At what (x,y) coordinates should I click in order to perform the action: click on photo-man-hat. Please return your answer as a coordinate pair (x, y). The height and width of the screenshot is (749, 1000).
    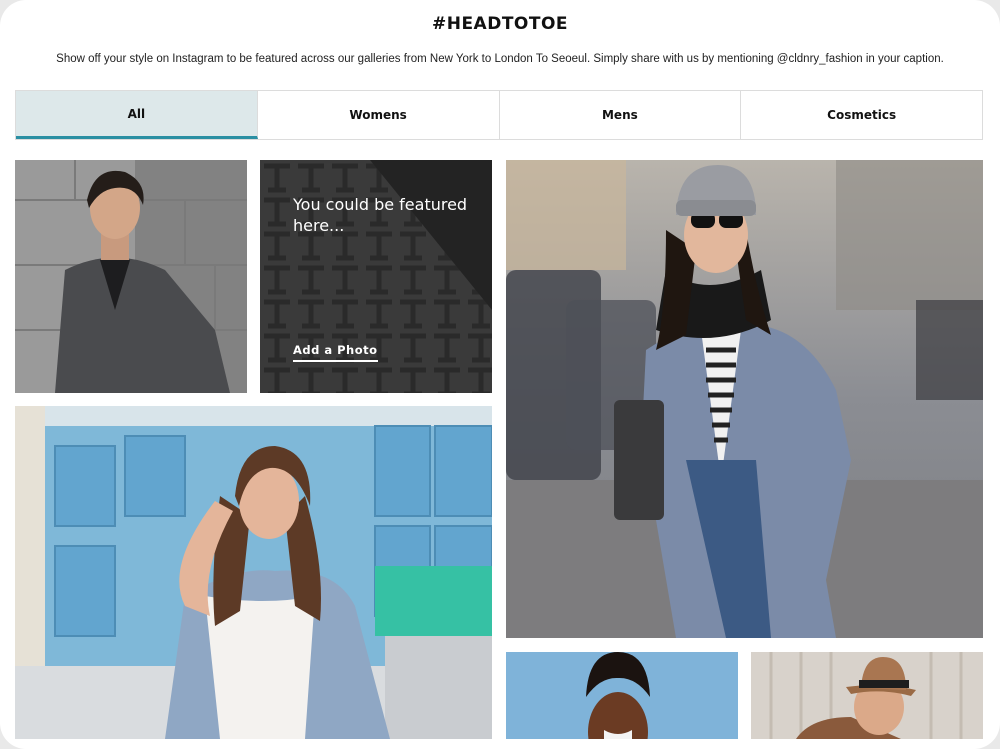
    Looking at the image, I should click on (867, 695).